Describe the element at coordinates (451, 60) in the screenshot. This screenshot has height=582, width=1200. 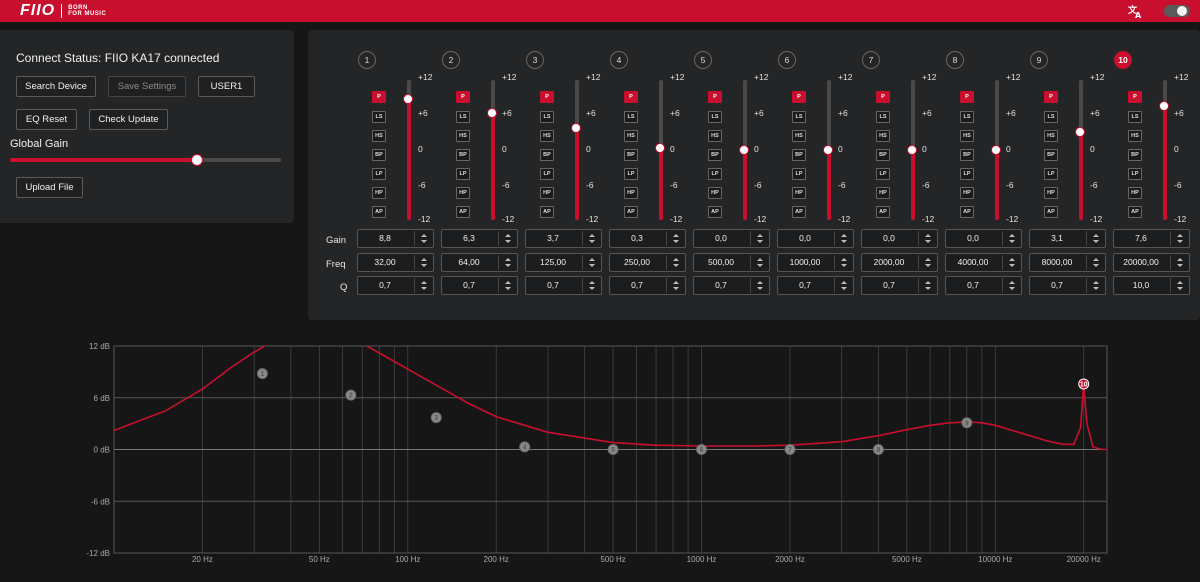
I see `band-number-2: 2` at that location.